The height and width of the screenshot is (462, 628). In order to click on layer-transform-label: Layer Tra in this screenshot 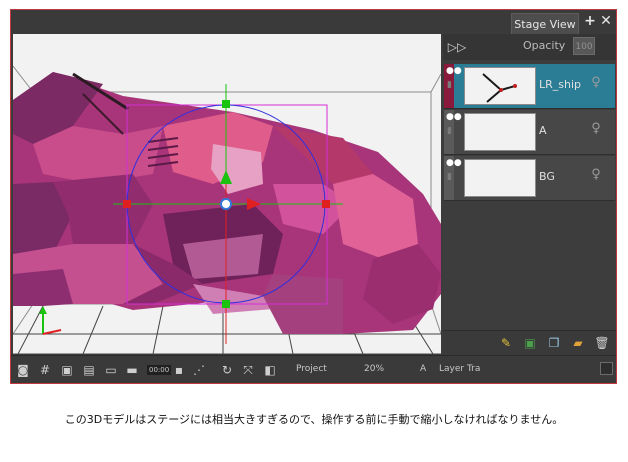, I will do `click(459, 369)`.